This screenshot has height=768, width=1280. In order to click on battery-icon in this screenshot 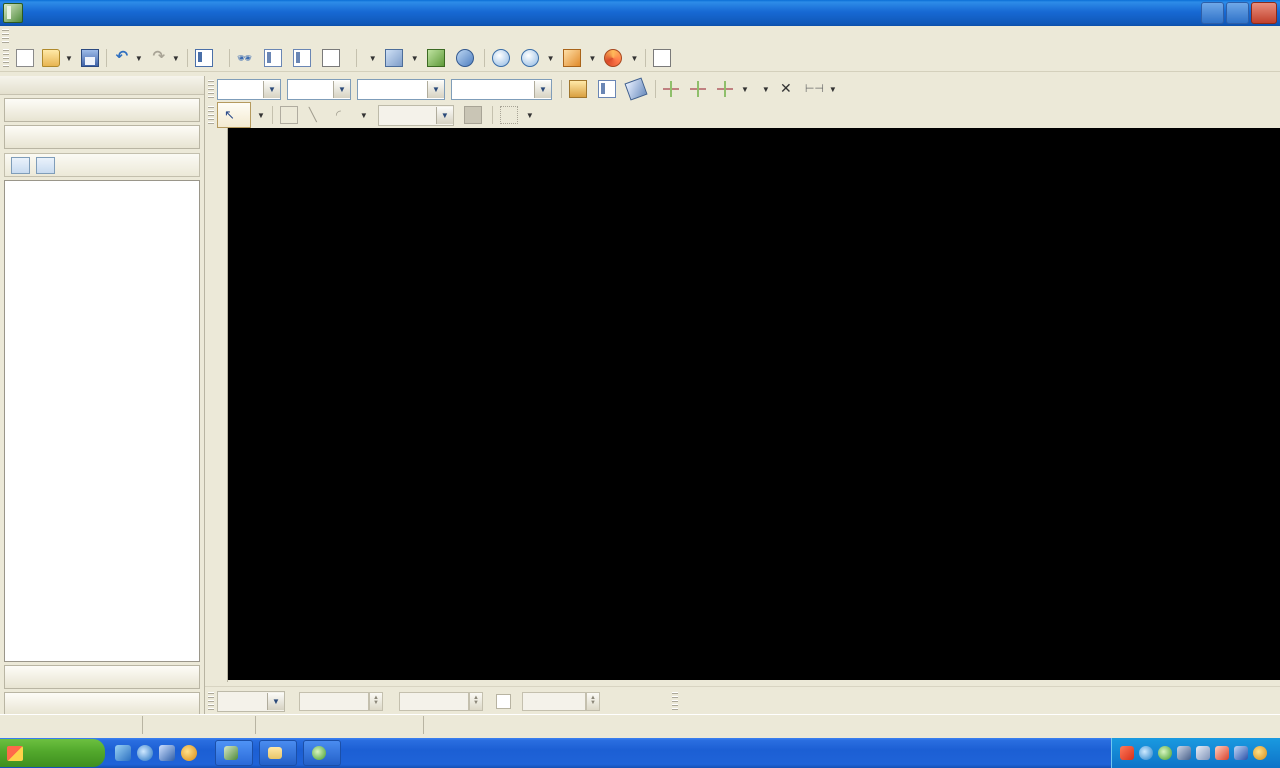, I will do `click(1241, 753)`.